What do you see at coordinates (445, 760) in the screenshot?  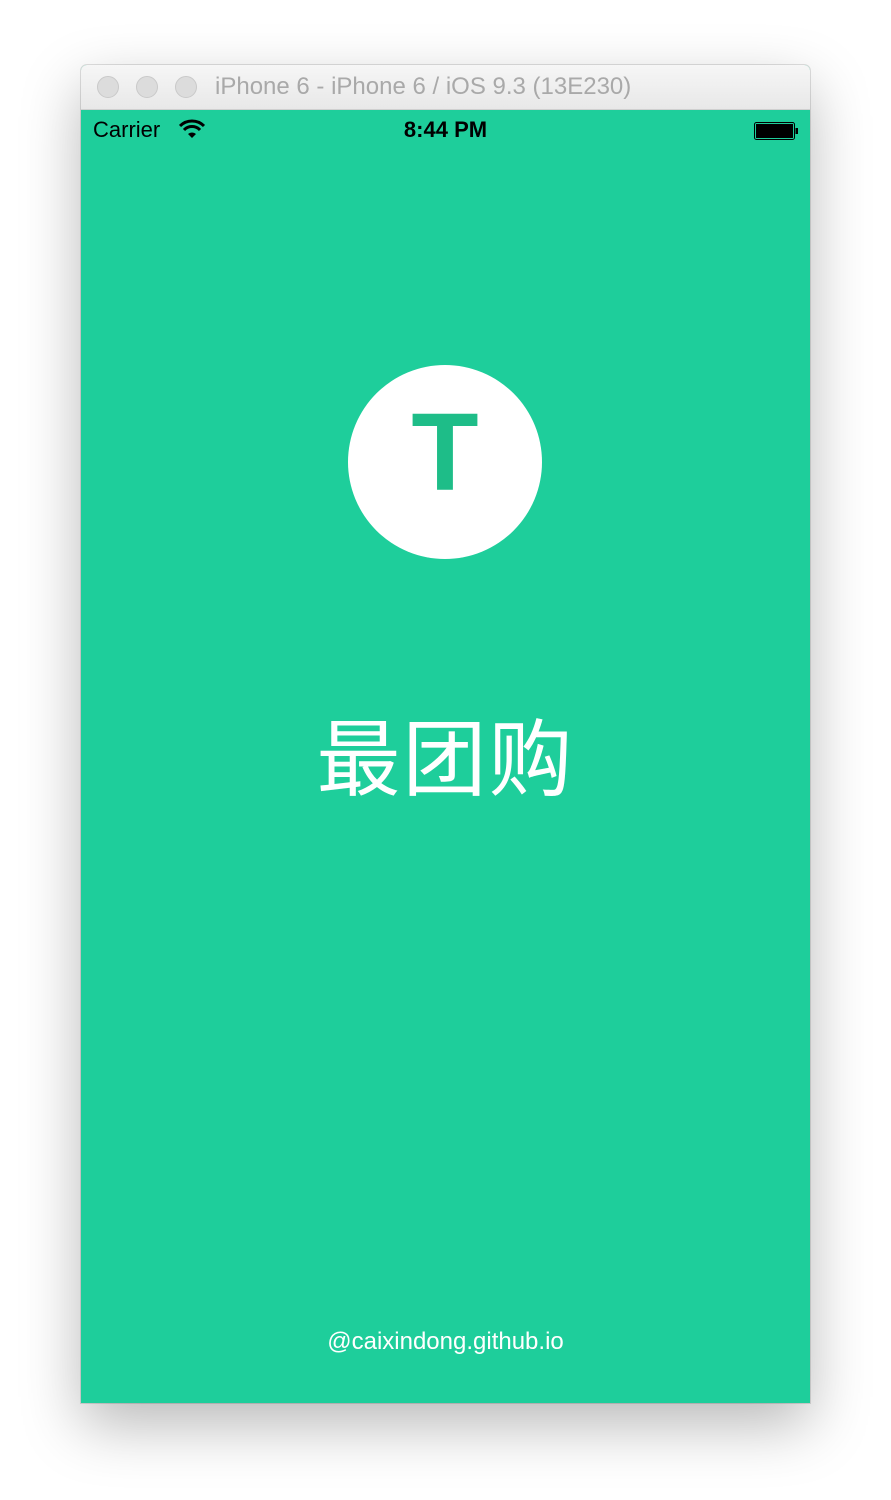 I see `app-name-title: 最团购` at bounding box center [445, 760].